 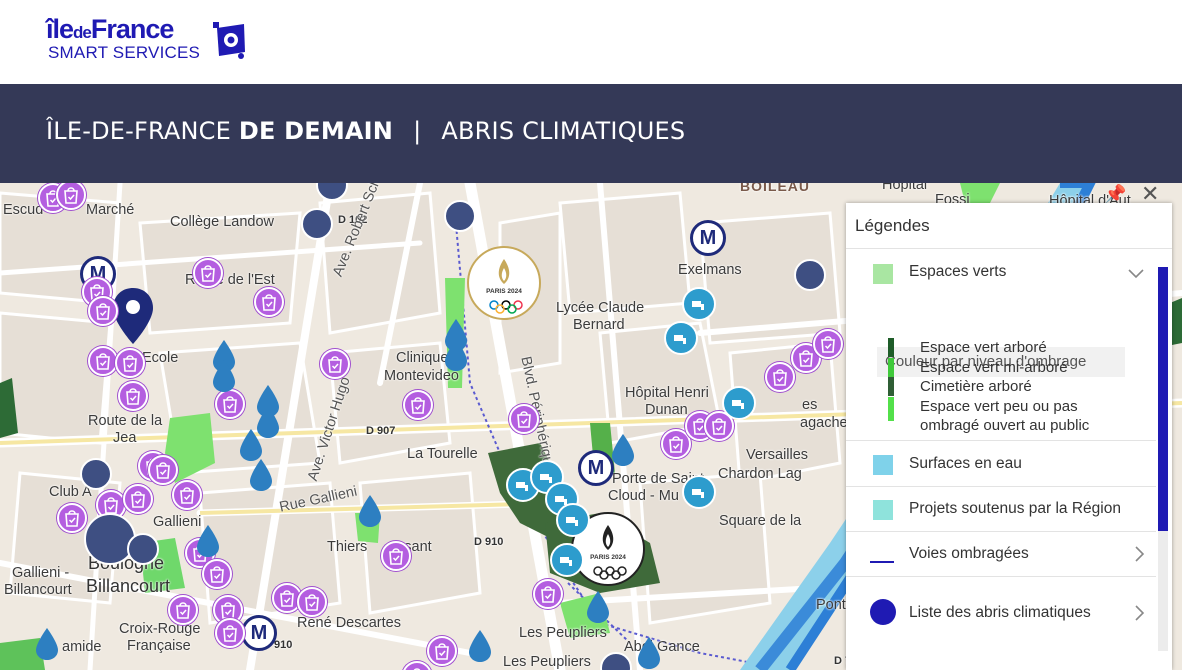 I want to click on legend-item-label: Liste des abris climatiques, so click(x=1000, y=612).